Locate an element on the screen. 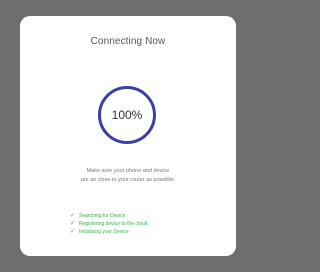 This screenshot has width=320, height=272. progress-percentage: 100% is located at coordinates (127, 115).